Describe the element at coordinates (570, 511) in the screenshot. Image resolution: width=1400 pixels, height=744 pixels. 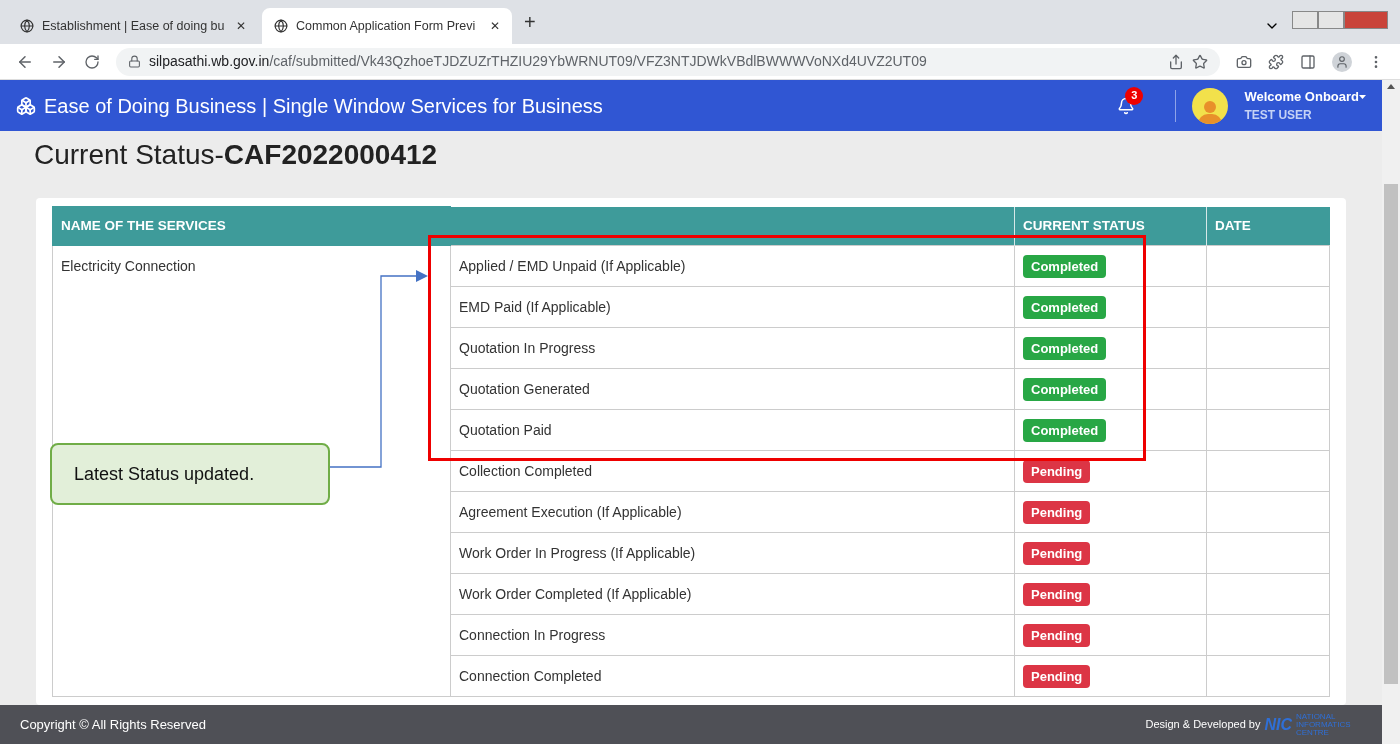
I see `step-text: Agreement Execution (If Applicable)` at that location.